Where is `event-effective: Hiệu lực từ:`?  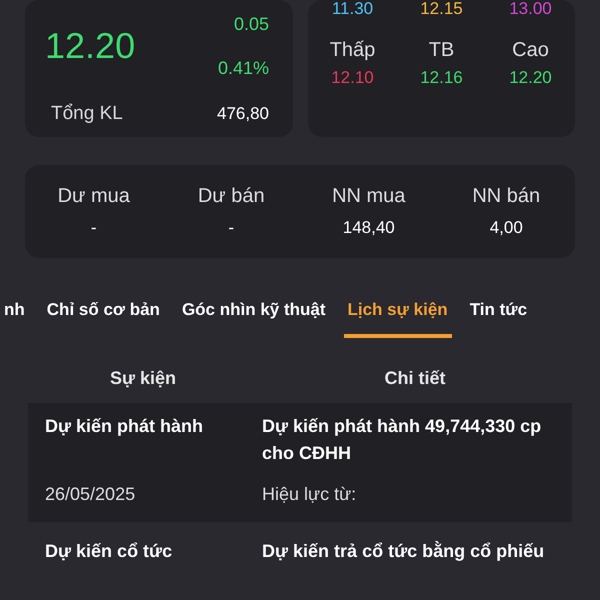 event-effective: Hiệu lực từ: is located at coordinates (310, 494).